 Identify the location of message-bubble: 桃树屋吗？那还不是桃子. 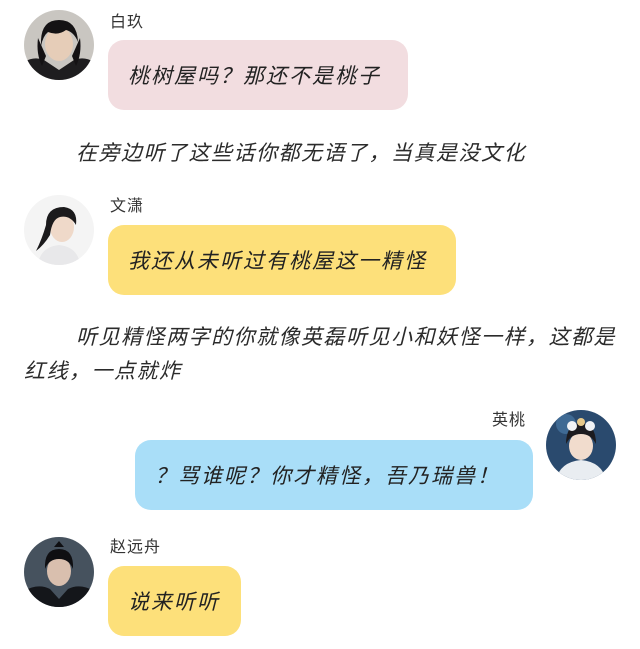
(258, 75).